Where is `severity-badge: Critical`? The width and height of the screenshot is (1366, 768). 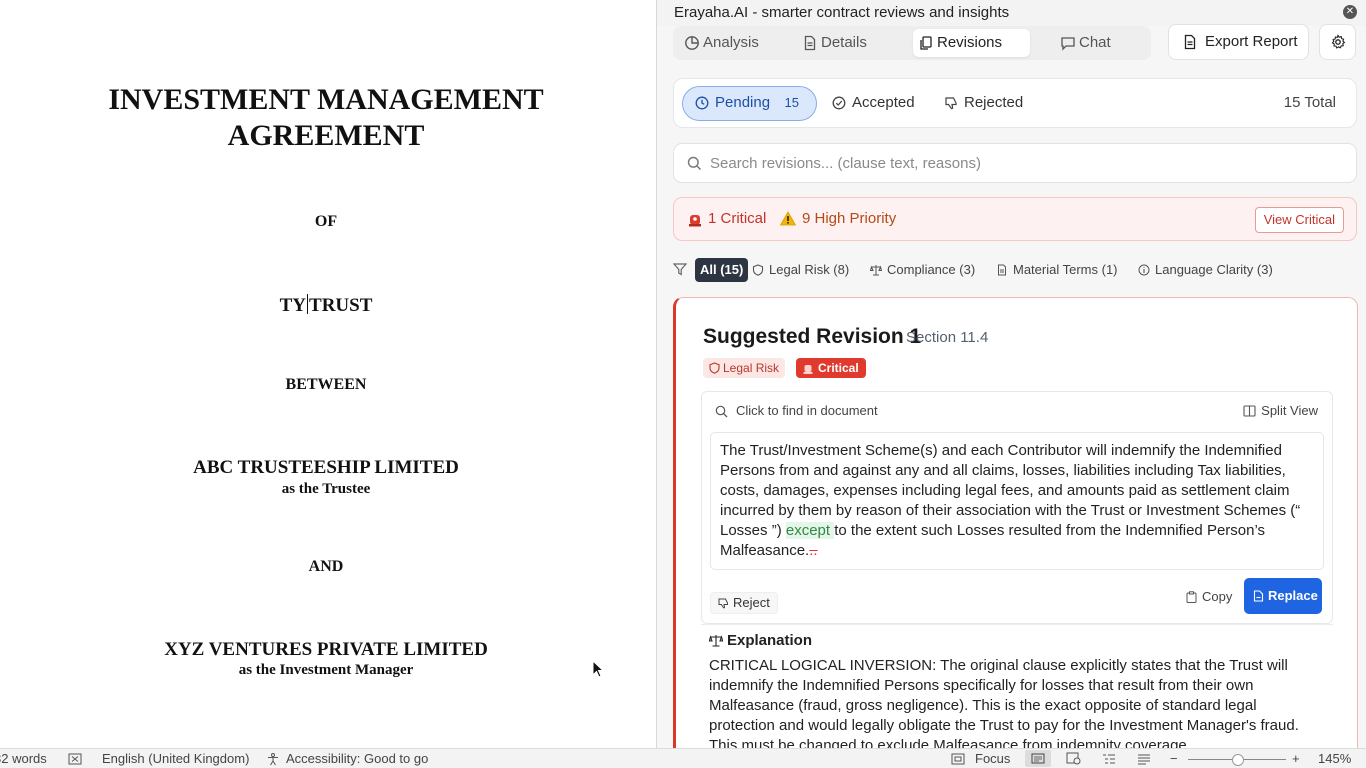
severity-badge: Critical is located at coordinates (831, 368).